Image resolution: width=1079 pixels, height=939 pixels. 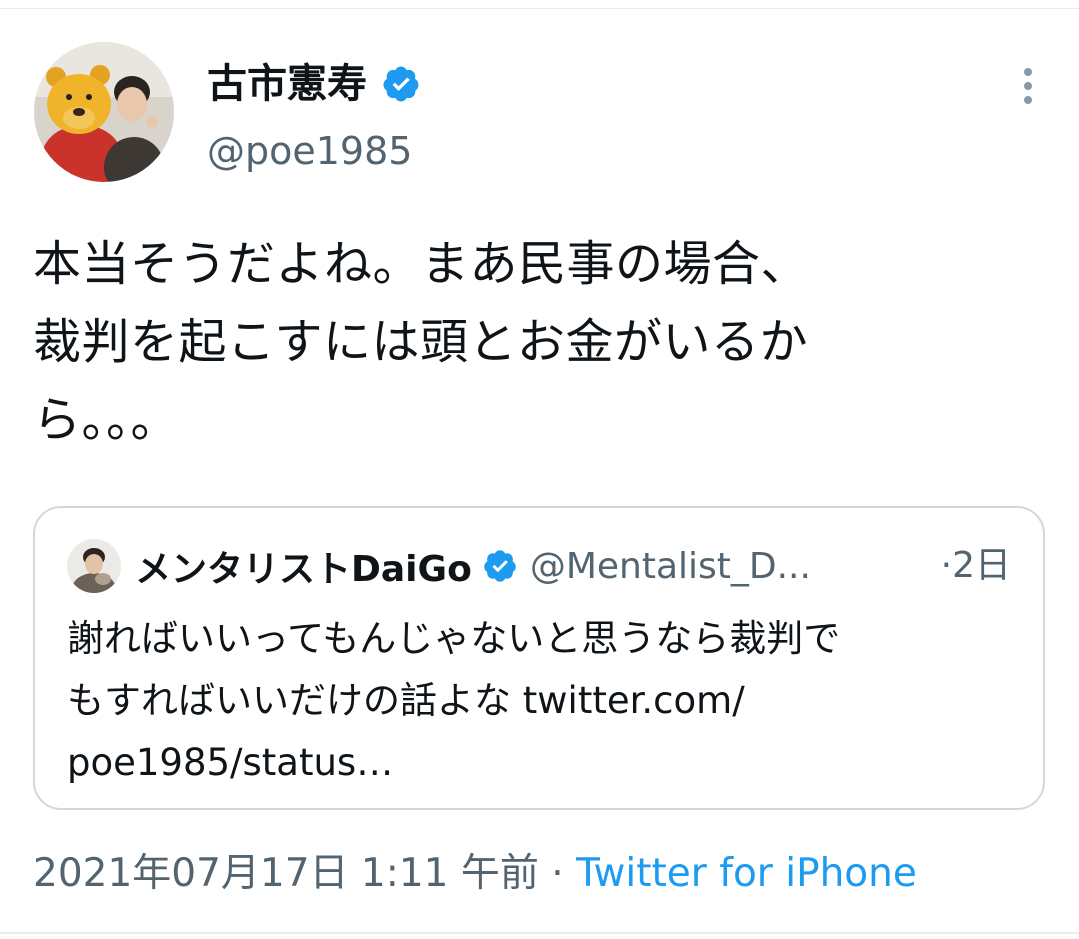 I want to click on more-menu-button, so click(x=1028, y=86).